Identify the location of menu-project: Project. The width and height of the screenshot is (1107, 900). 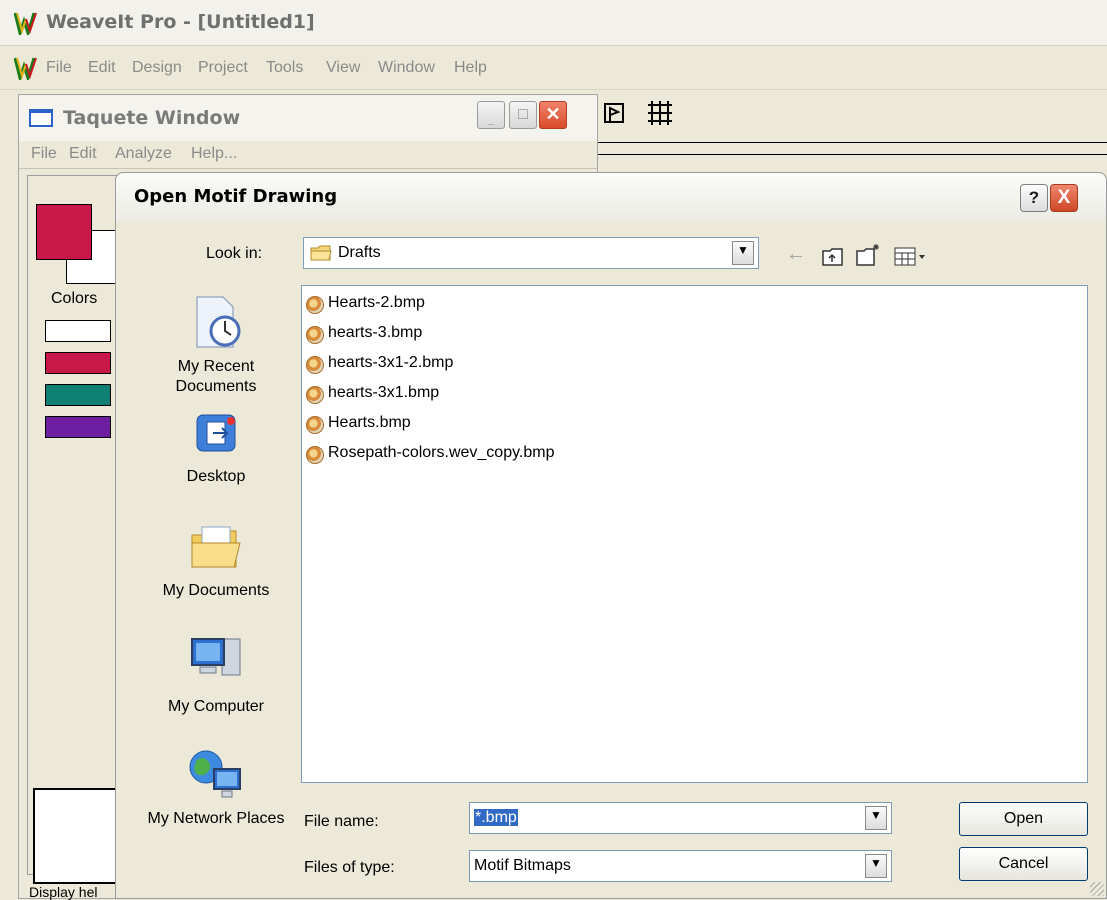
(223, 68).